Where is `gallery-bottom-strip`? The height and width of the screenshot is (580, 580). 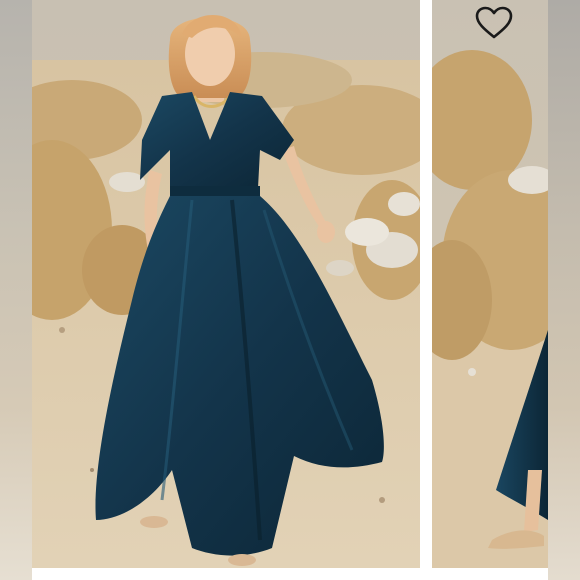
gallery-bottom-strip is located at coordinates (290, 574).